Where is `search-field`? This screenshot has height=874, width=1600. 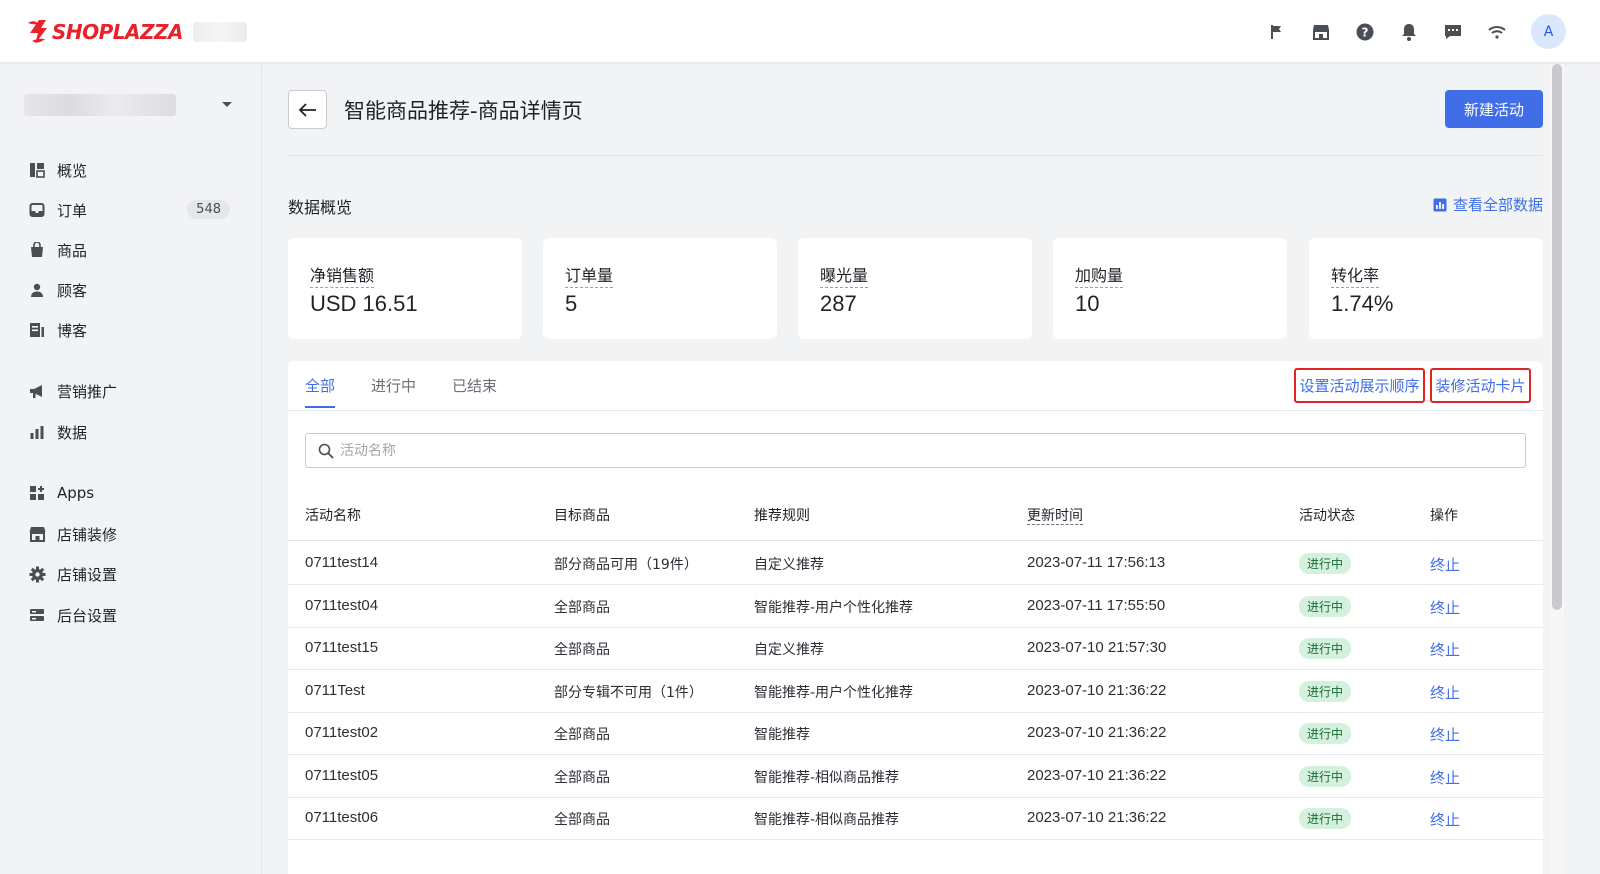 search-field is located at coordinates (915, 450).